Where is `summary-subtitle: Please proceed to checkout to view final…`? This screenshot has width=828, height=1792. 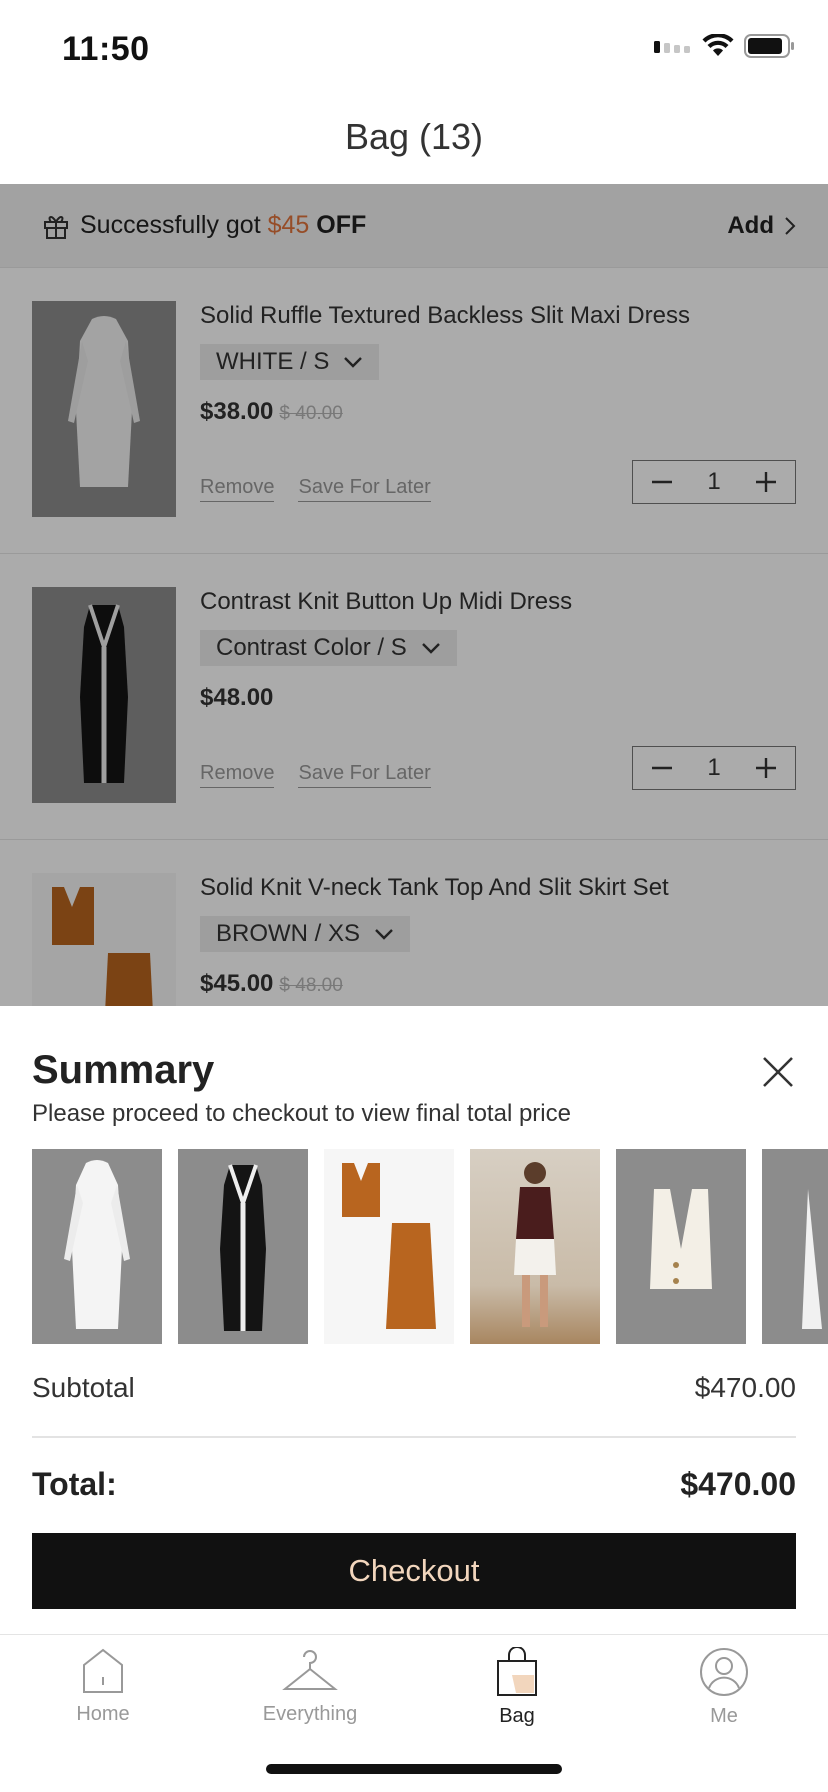
summary-subtitle: Please proceed to checkout to view final… is located at coordinates (301, 1113).